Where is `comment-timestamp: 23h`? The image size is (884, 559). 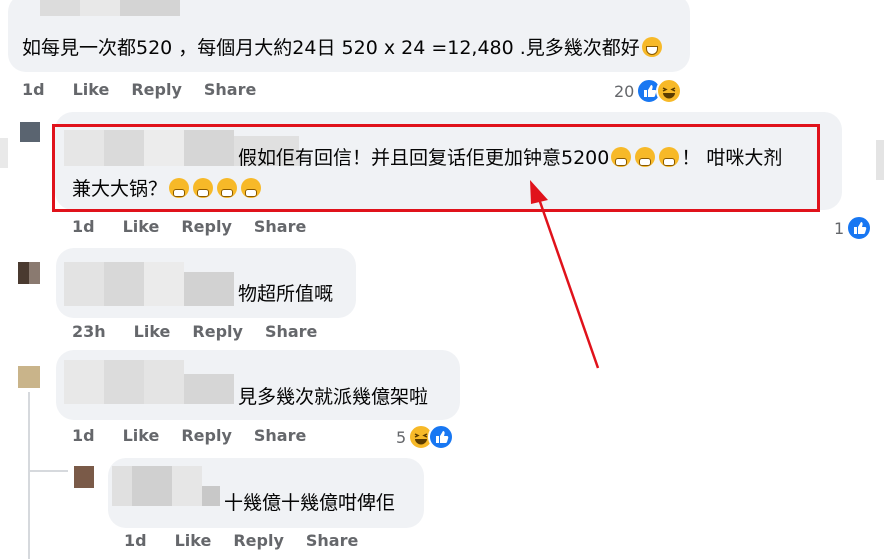 comment-timestamp: 23h is located at coordinates (89, 331).